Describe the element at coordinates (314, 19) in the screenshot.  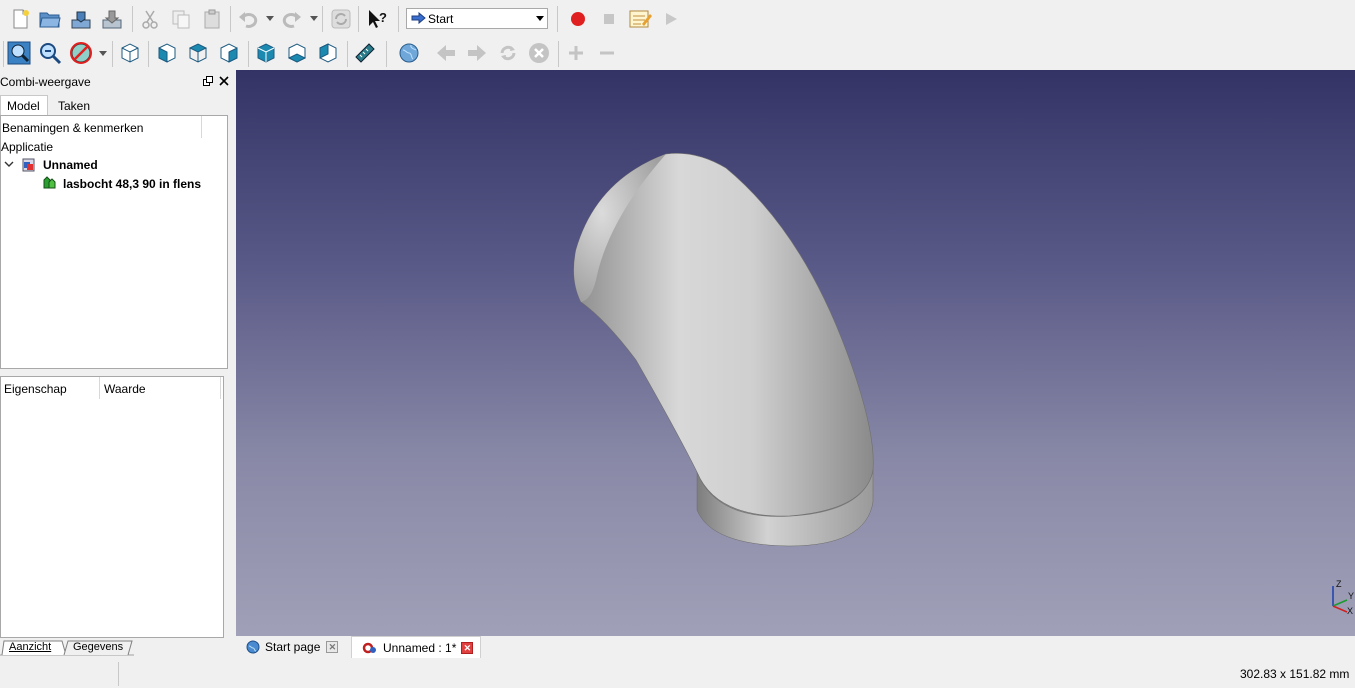
I see `redo-dropdown-icon` at that location.